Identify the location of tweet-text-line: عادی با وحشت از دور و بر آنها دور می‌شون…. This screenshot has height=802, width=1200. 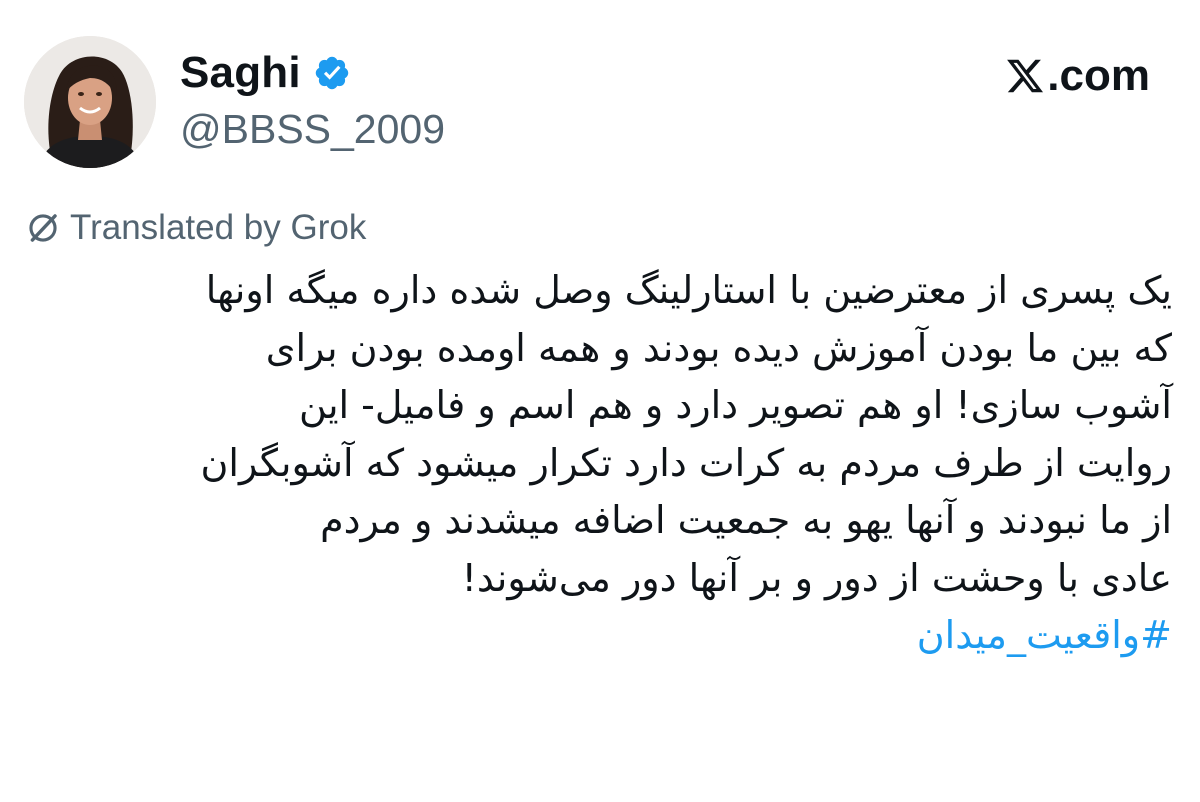
(816, 577).